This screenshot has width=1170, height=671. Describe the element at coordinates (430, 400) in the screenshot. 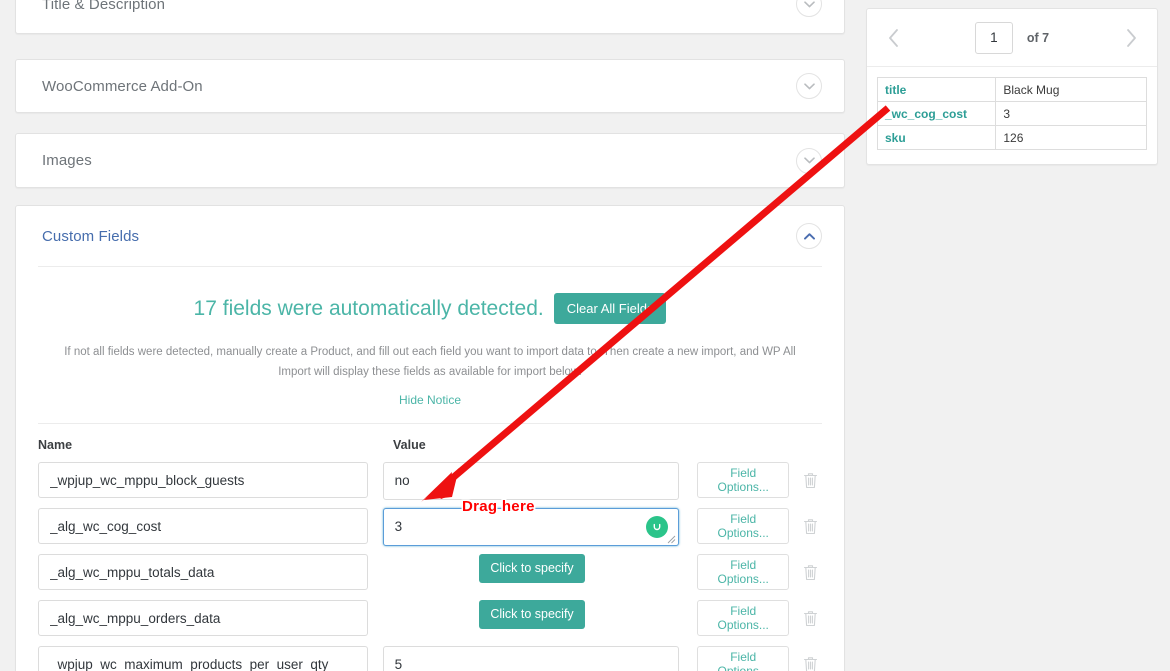

I see `hide-notice-link: Hide Notice` at that location.